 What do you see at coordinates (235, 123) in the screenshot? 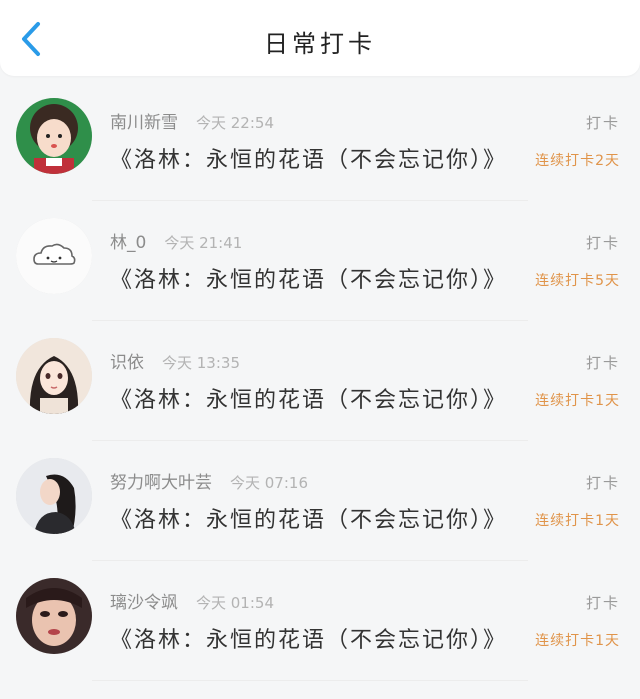
I see `checkin-time: 今天 22:54` at bounding box center [235, 123].